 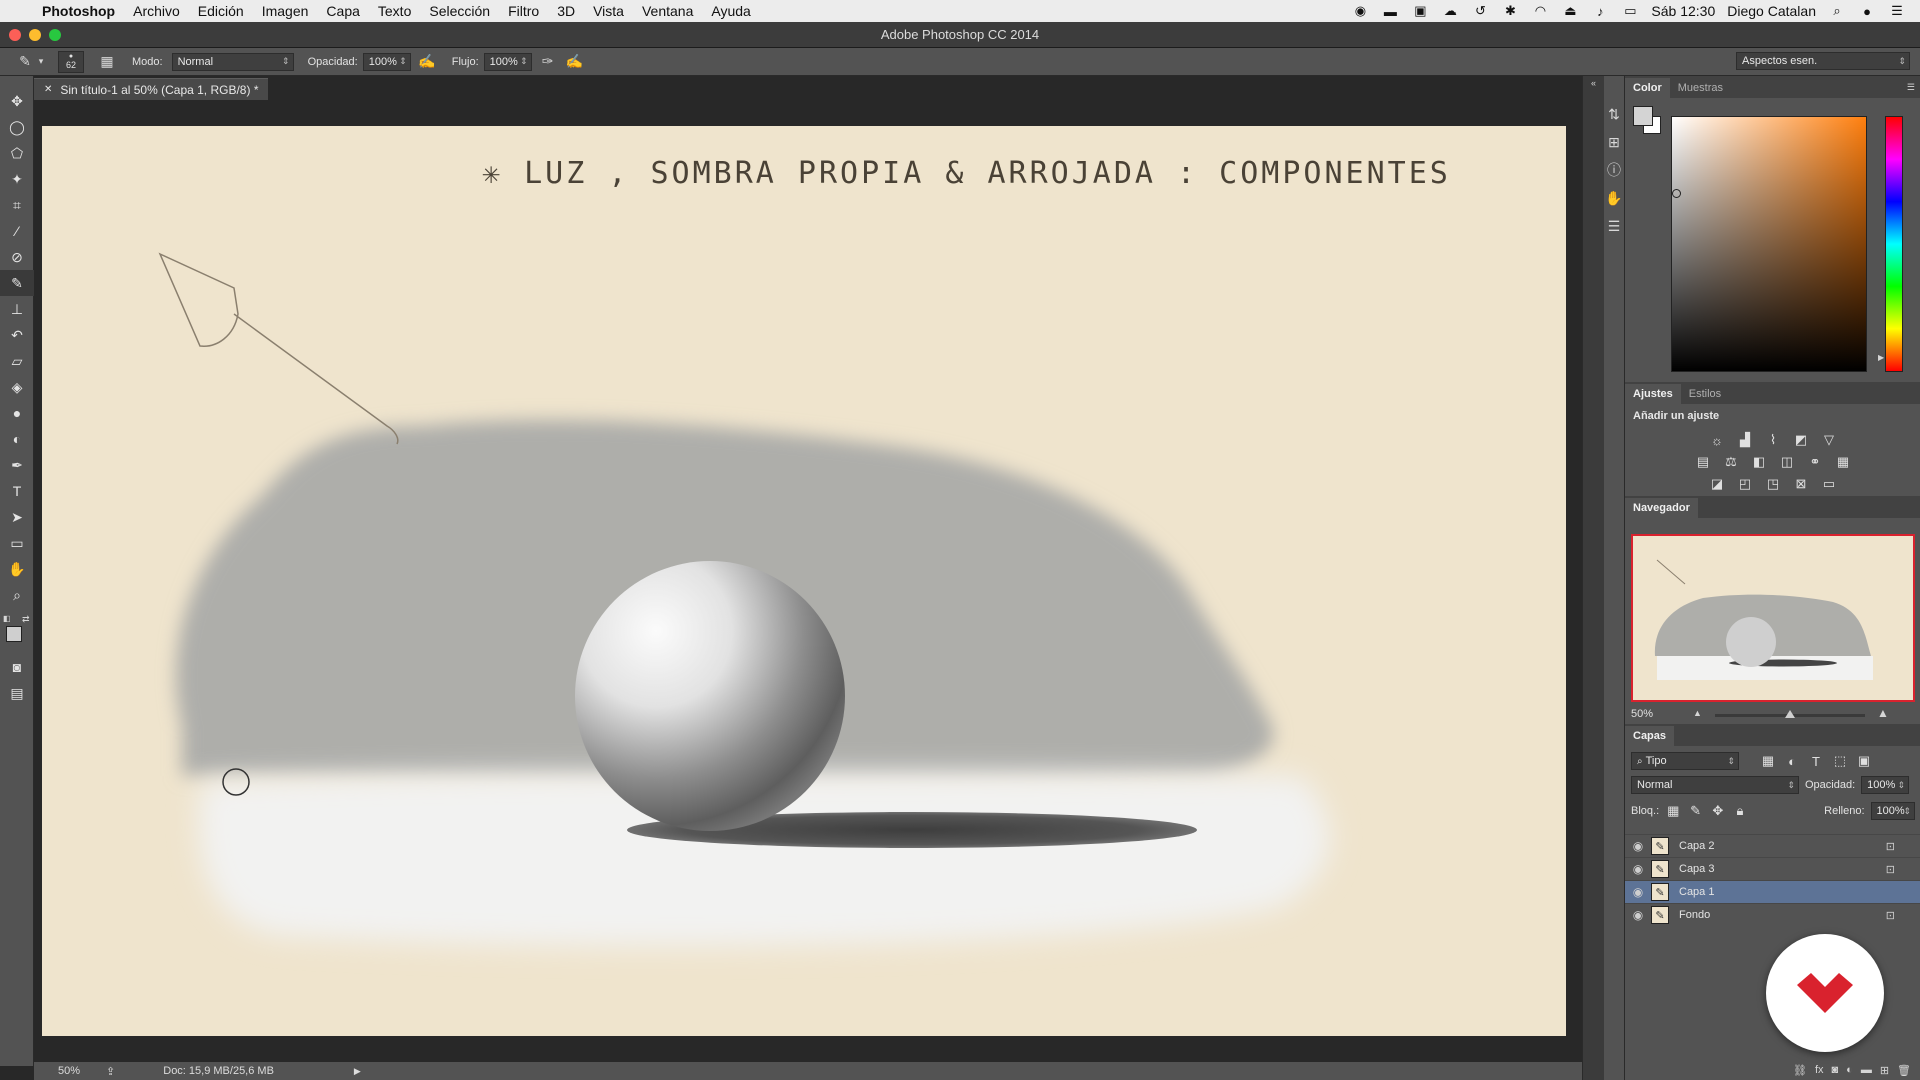 What do you see at coordinates (1792, 761) in the screenshot?
I see `filter-adjustment-icon: ◐` at bounding box center [1792, 761].